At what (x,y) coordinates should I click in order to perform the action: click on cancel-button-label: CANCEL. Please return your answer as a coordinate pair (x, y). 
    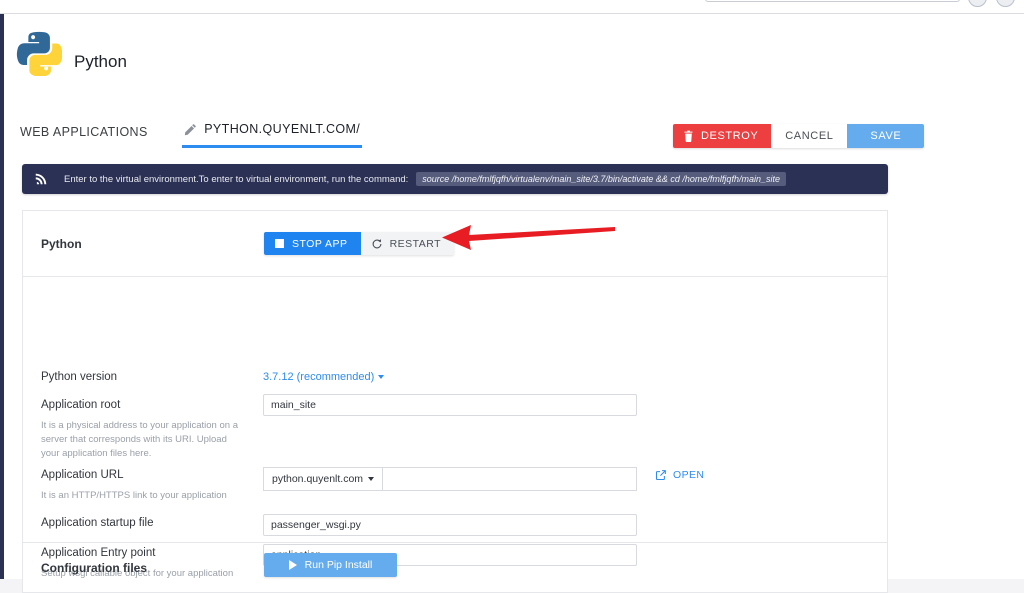
    Looking at the image, I should click on (809, 136).